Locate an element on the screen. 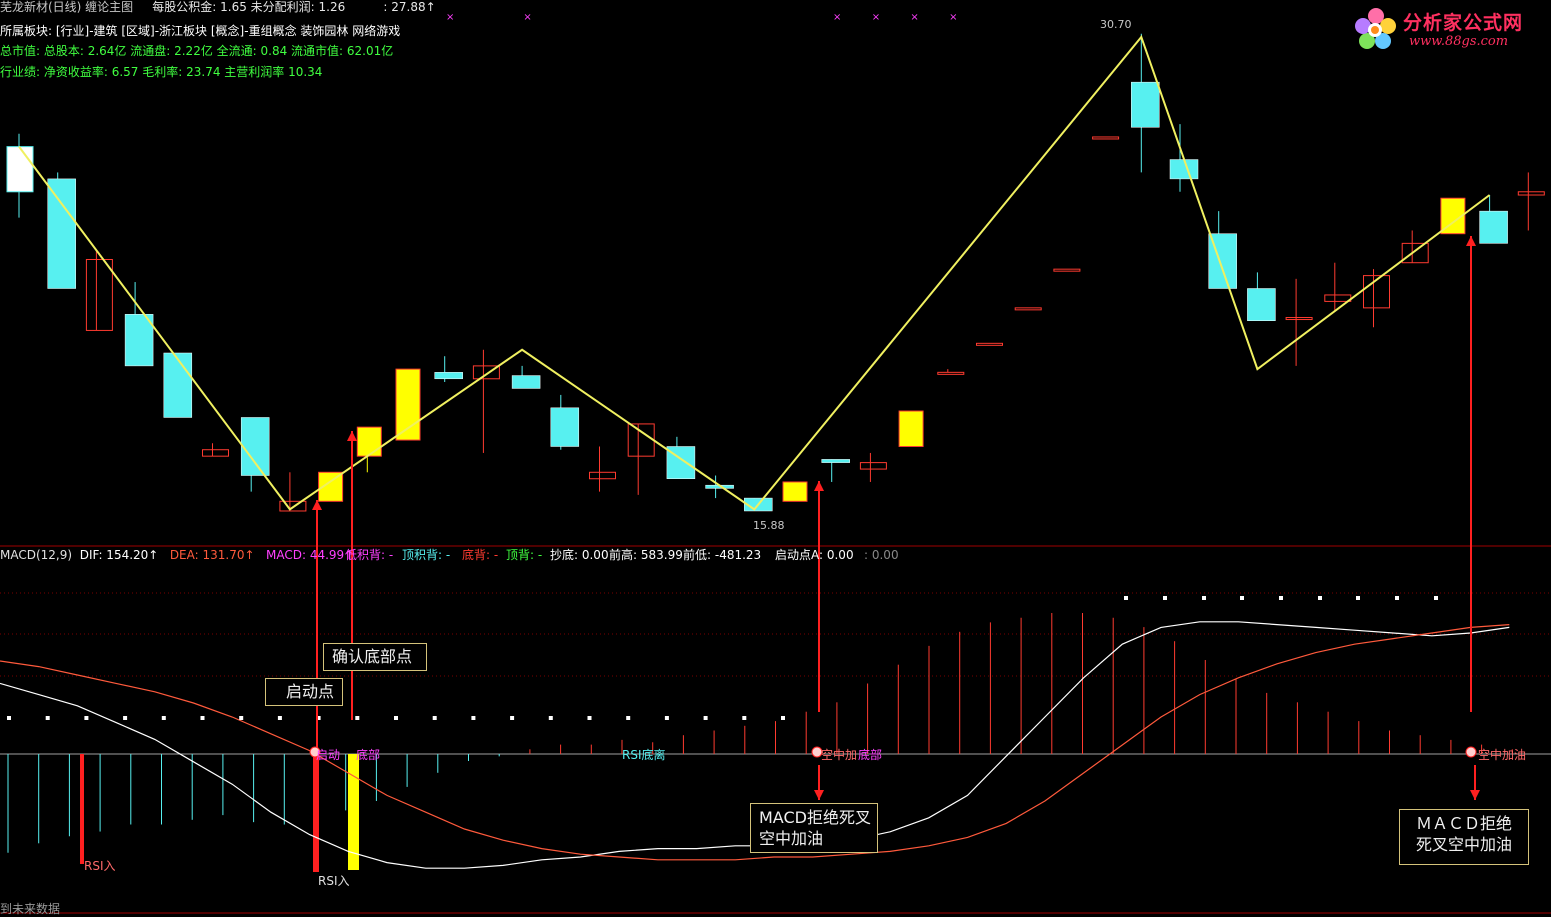 The width and height of the screenshot is (1551, 917). annotation-macd-refuse-1: MACD拒绝死叉 空中加油 is located at coordinates (814, 828).